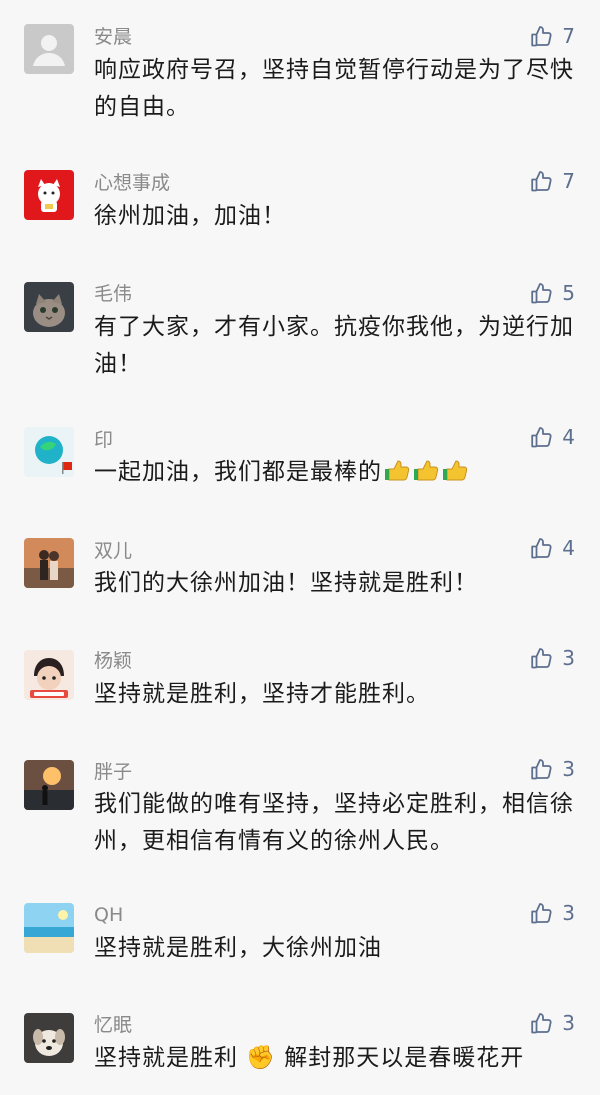  Describe the element at coordinates (113, 551) in the screenshot. I see `username: 双儿` at that location.